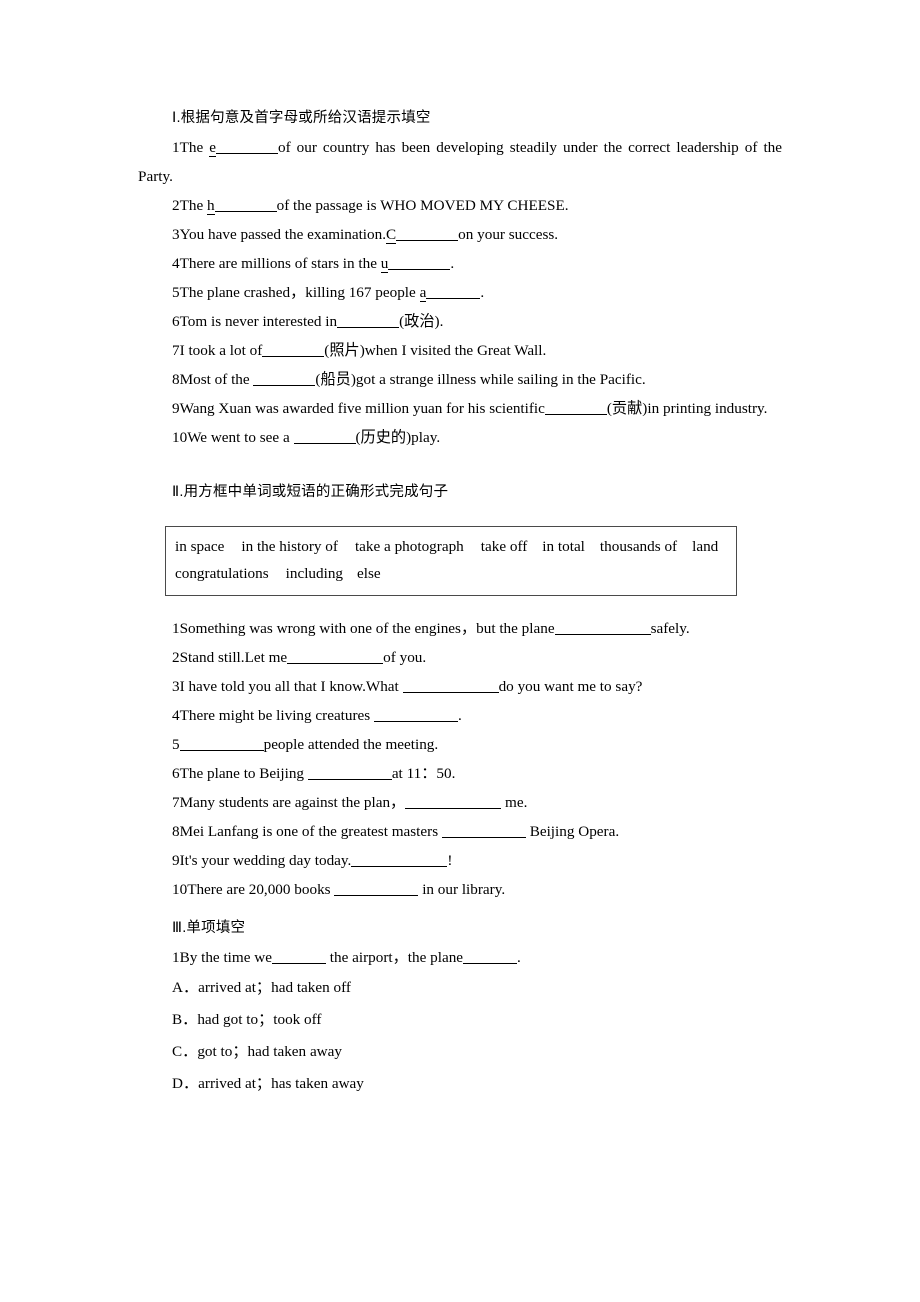  I want to click on question-item: 4There might be living creatures ., so click(460, 715).